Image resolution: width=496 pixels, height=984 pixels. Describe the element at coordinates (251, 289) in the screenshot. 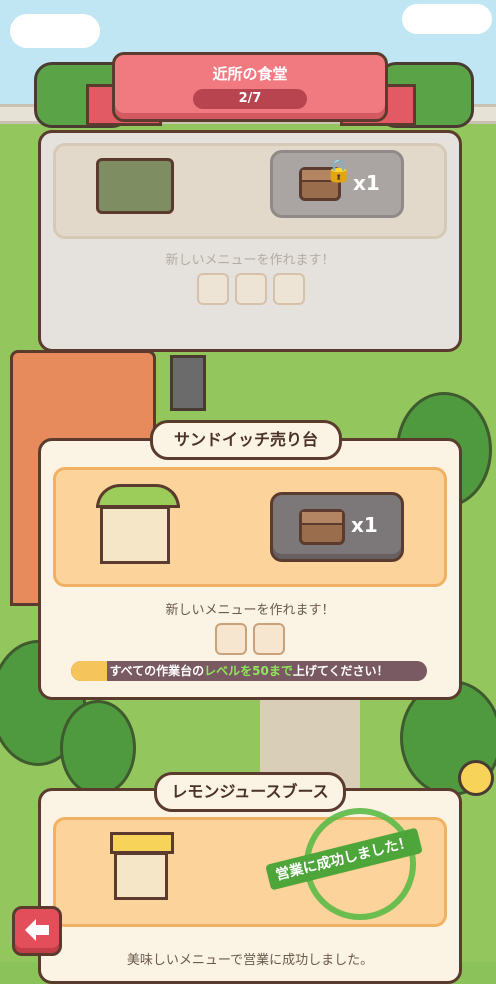

I see `fried-dish-icon` at that location.